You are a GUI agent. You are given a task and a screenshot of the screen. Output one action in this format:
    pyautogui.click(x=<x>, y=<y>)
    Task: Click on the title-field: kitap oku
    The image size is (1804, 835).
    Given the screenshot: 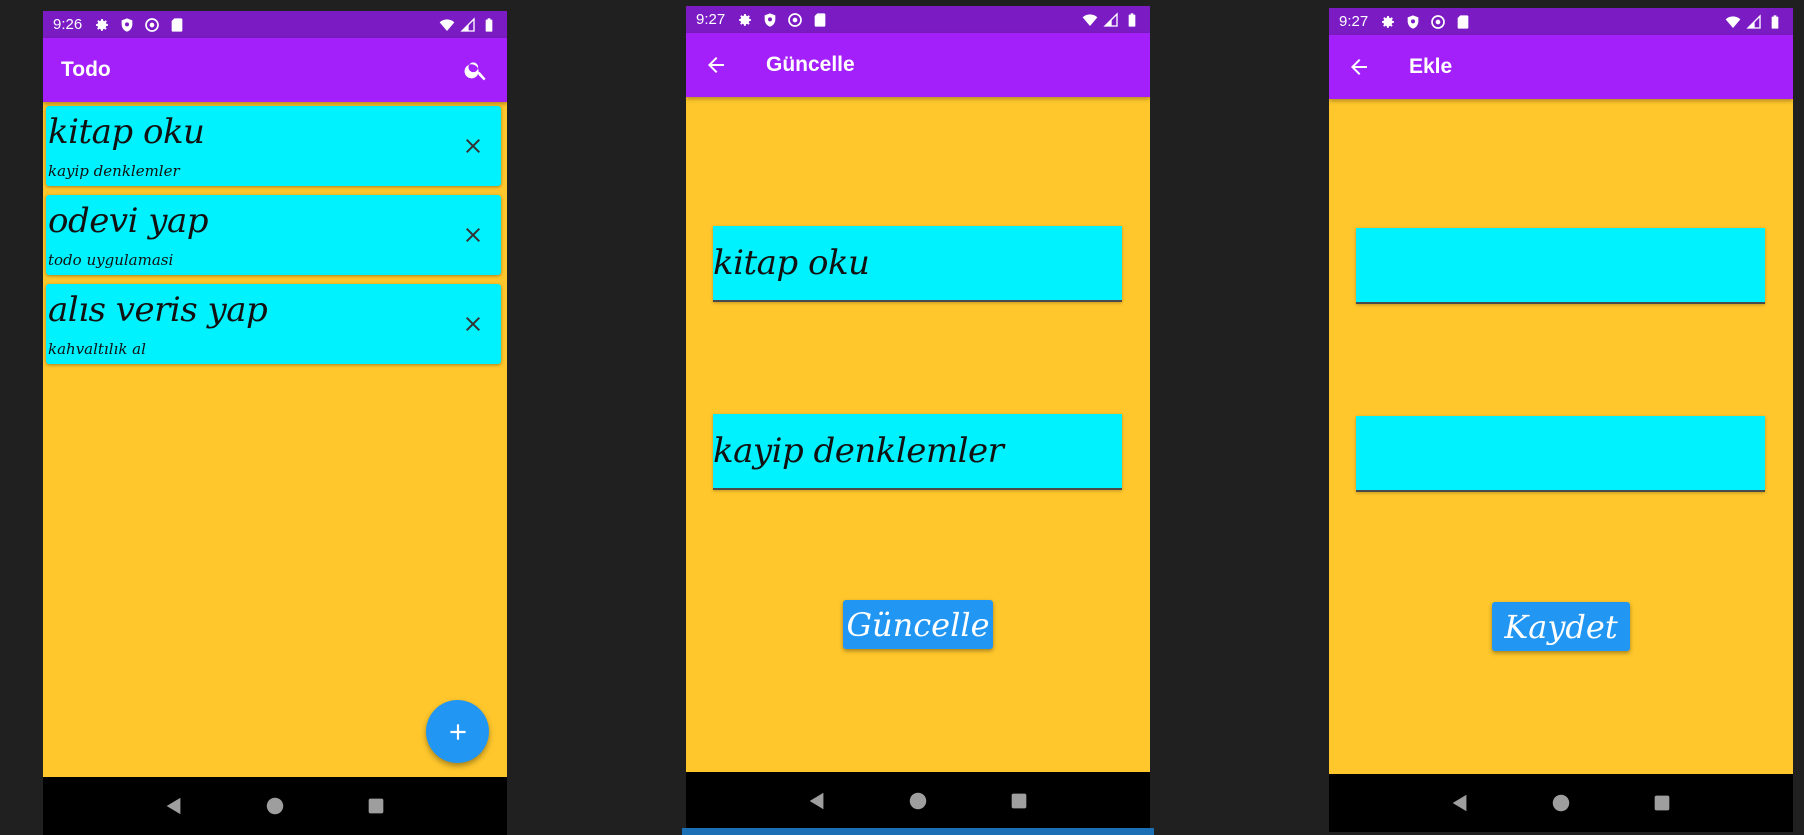 What is the action you would take?
    pyautogui.click(x=917, y=264)
    